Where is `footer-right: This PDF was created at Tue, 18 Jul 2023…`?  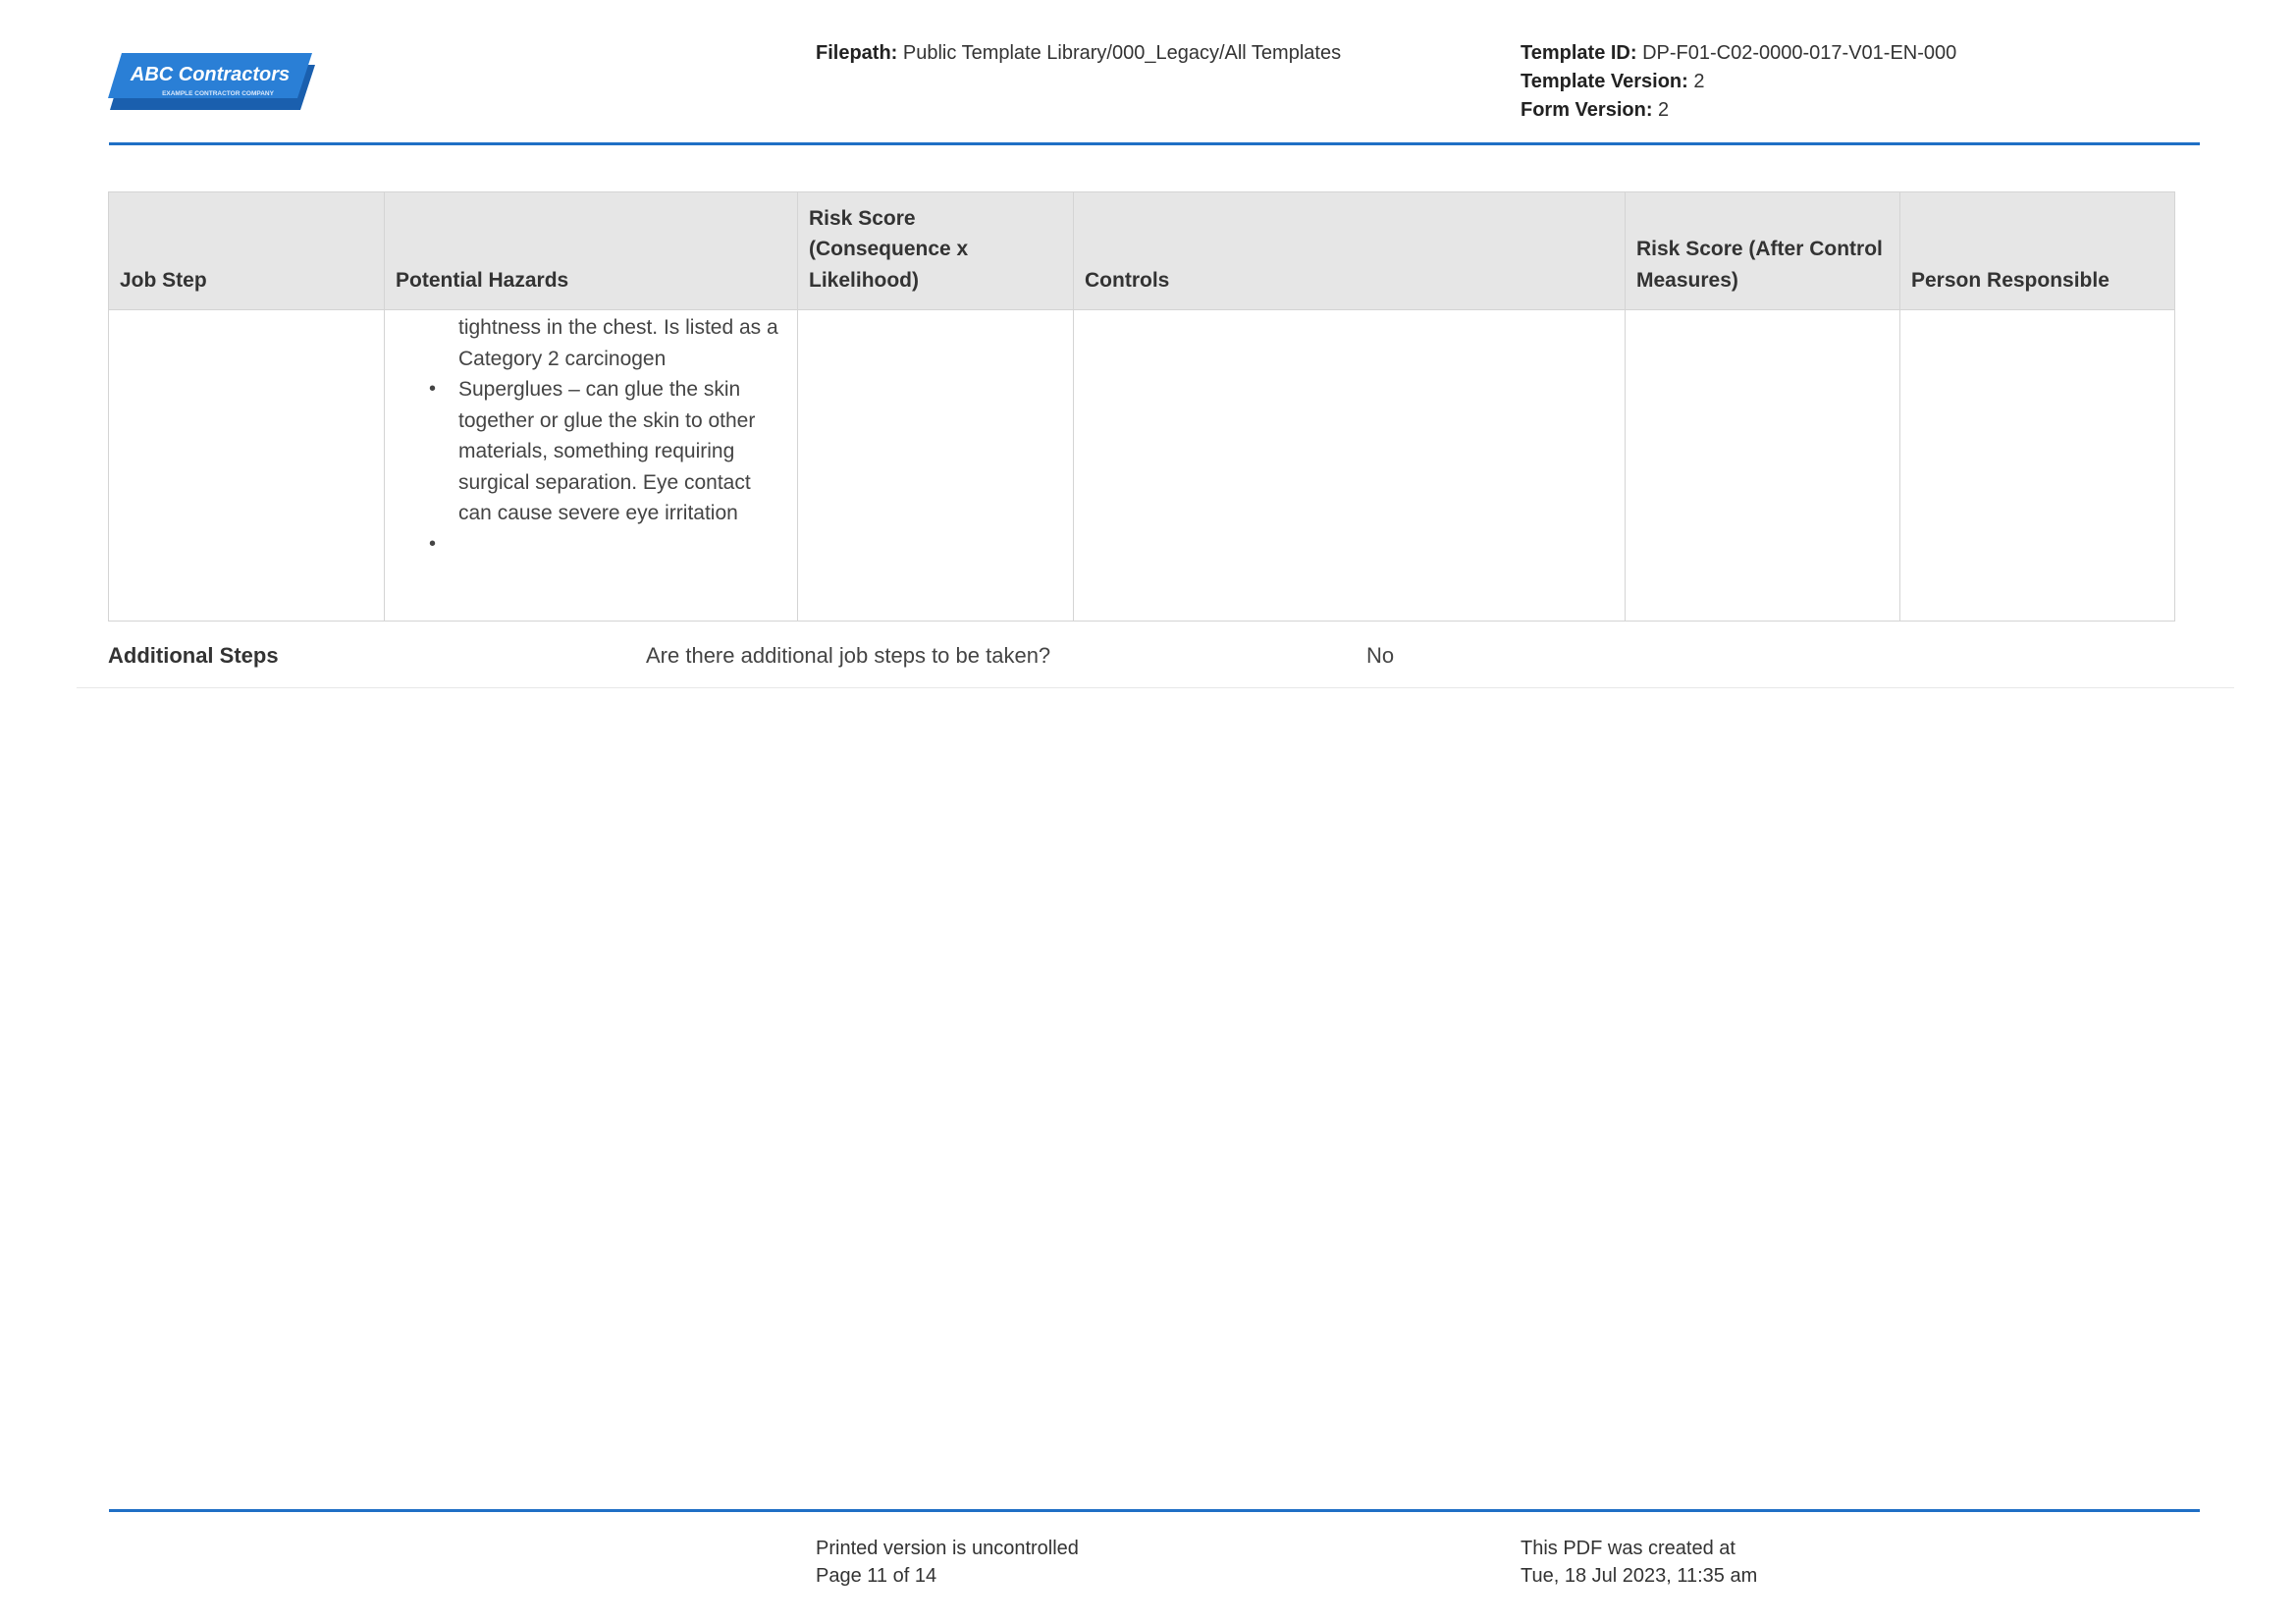
footer-right: This PDF was created at Tue, 18 Jul 2023… is located at coordinates (1639, 1562).